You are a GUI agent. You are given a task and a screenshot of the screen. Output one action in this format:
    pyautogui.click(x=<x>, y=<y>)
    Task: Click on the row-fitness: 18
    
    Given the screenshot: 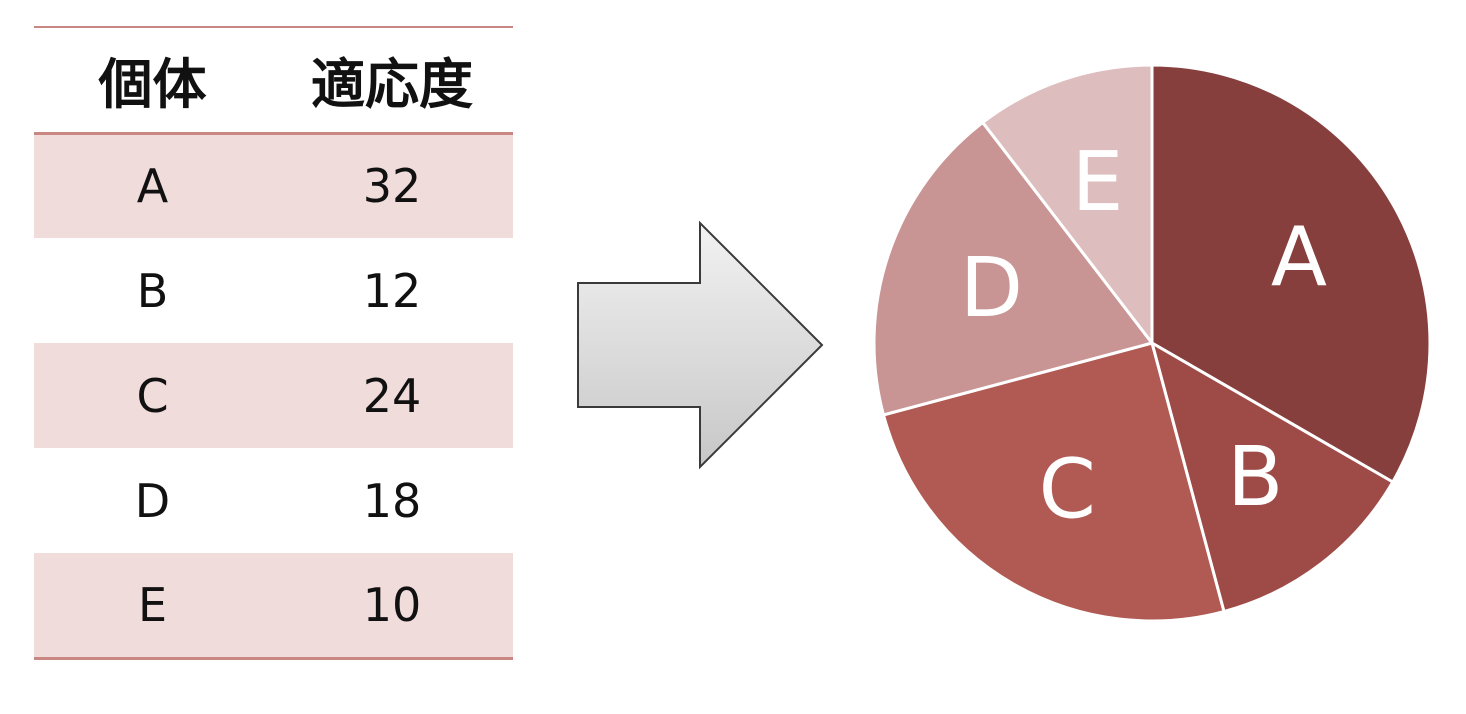 What is the action you would take?
    pyautogui.click(x=392, y=500)
    